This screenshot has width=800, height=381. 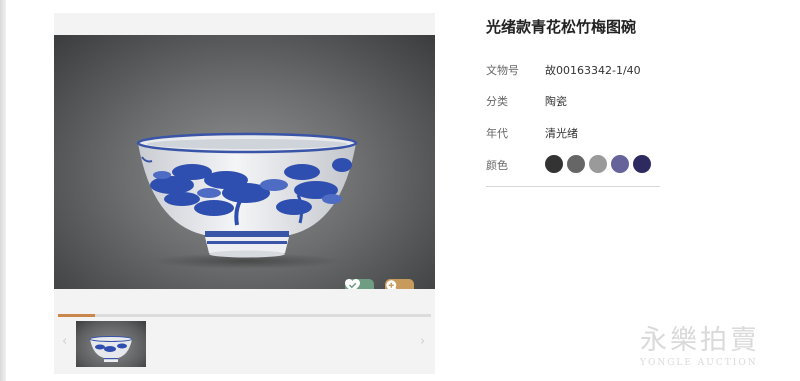 What do you see at coordinates (497, 133) in the screenshot?
I see `spec-label-era: 年代` at bounding box center [497, 133].